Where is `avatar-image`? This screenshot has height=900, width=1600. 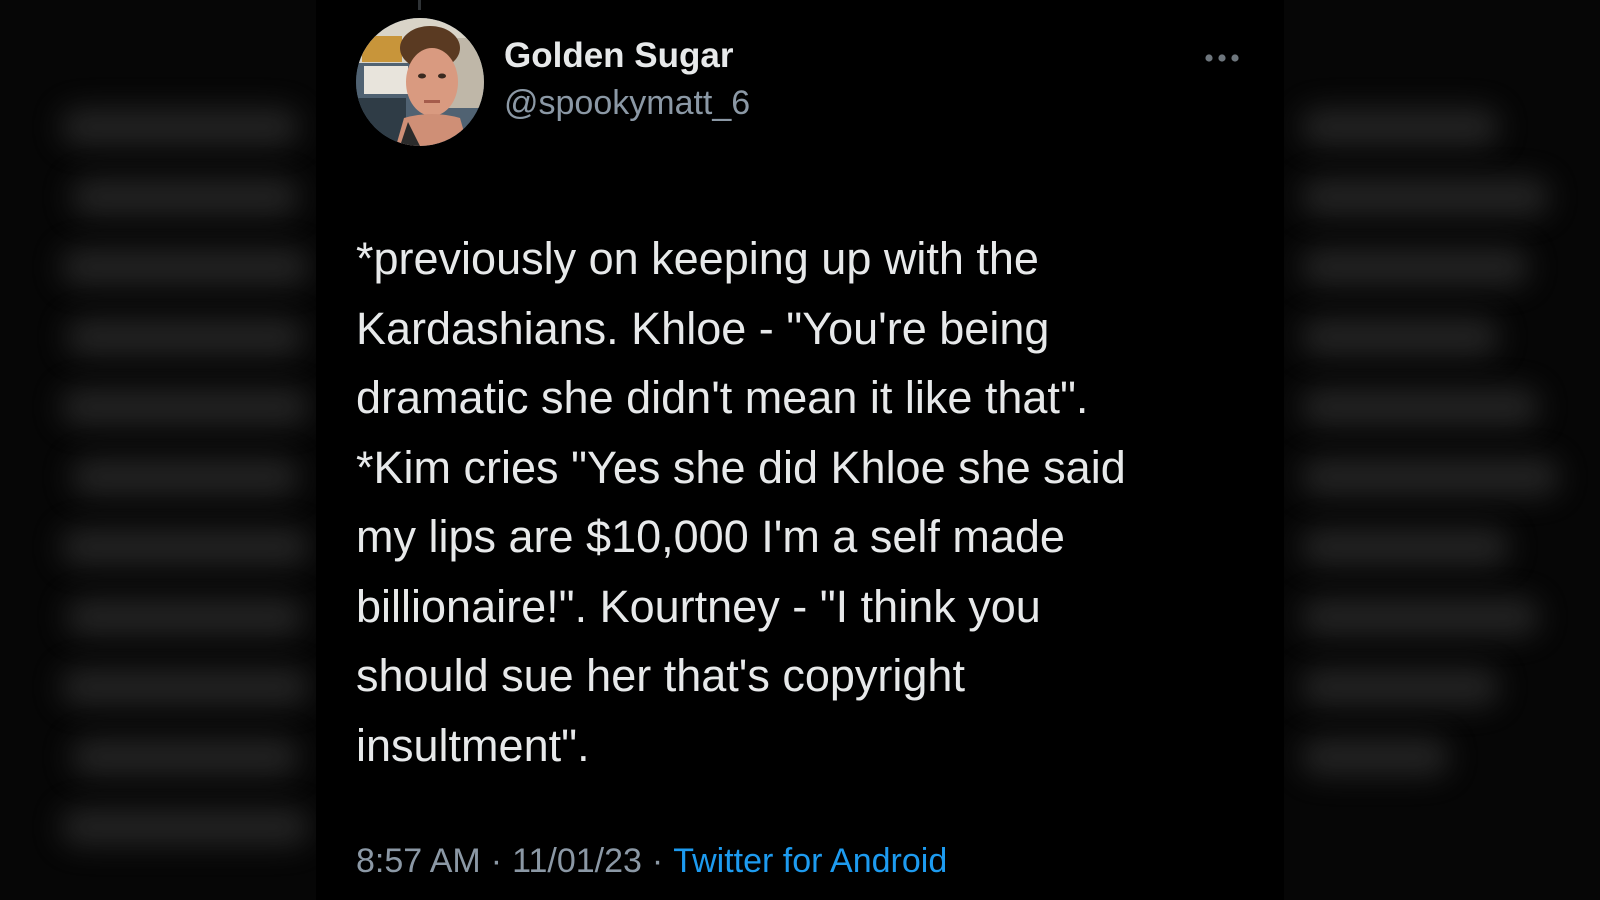
avatar-image is located at coordinates (420, 82).